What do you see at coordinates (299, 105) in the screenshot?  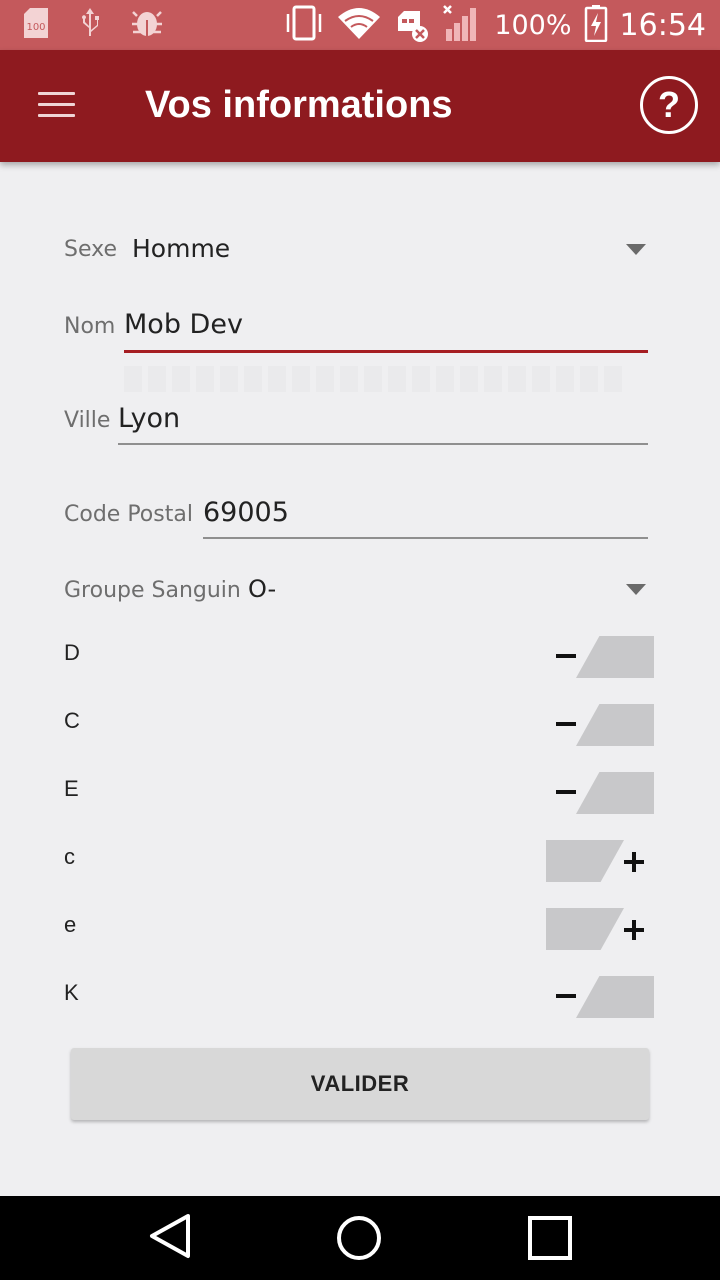 I see `page-title: Vos informations` at bounding box center [299, 105].